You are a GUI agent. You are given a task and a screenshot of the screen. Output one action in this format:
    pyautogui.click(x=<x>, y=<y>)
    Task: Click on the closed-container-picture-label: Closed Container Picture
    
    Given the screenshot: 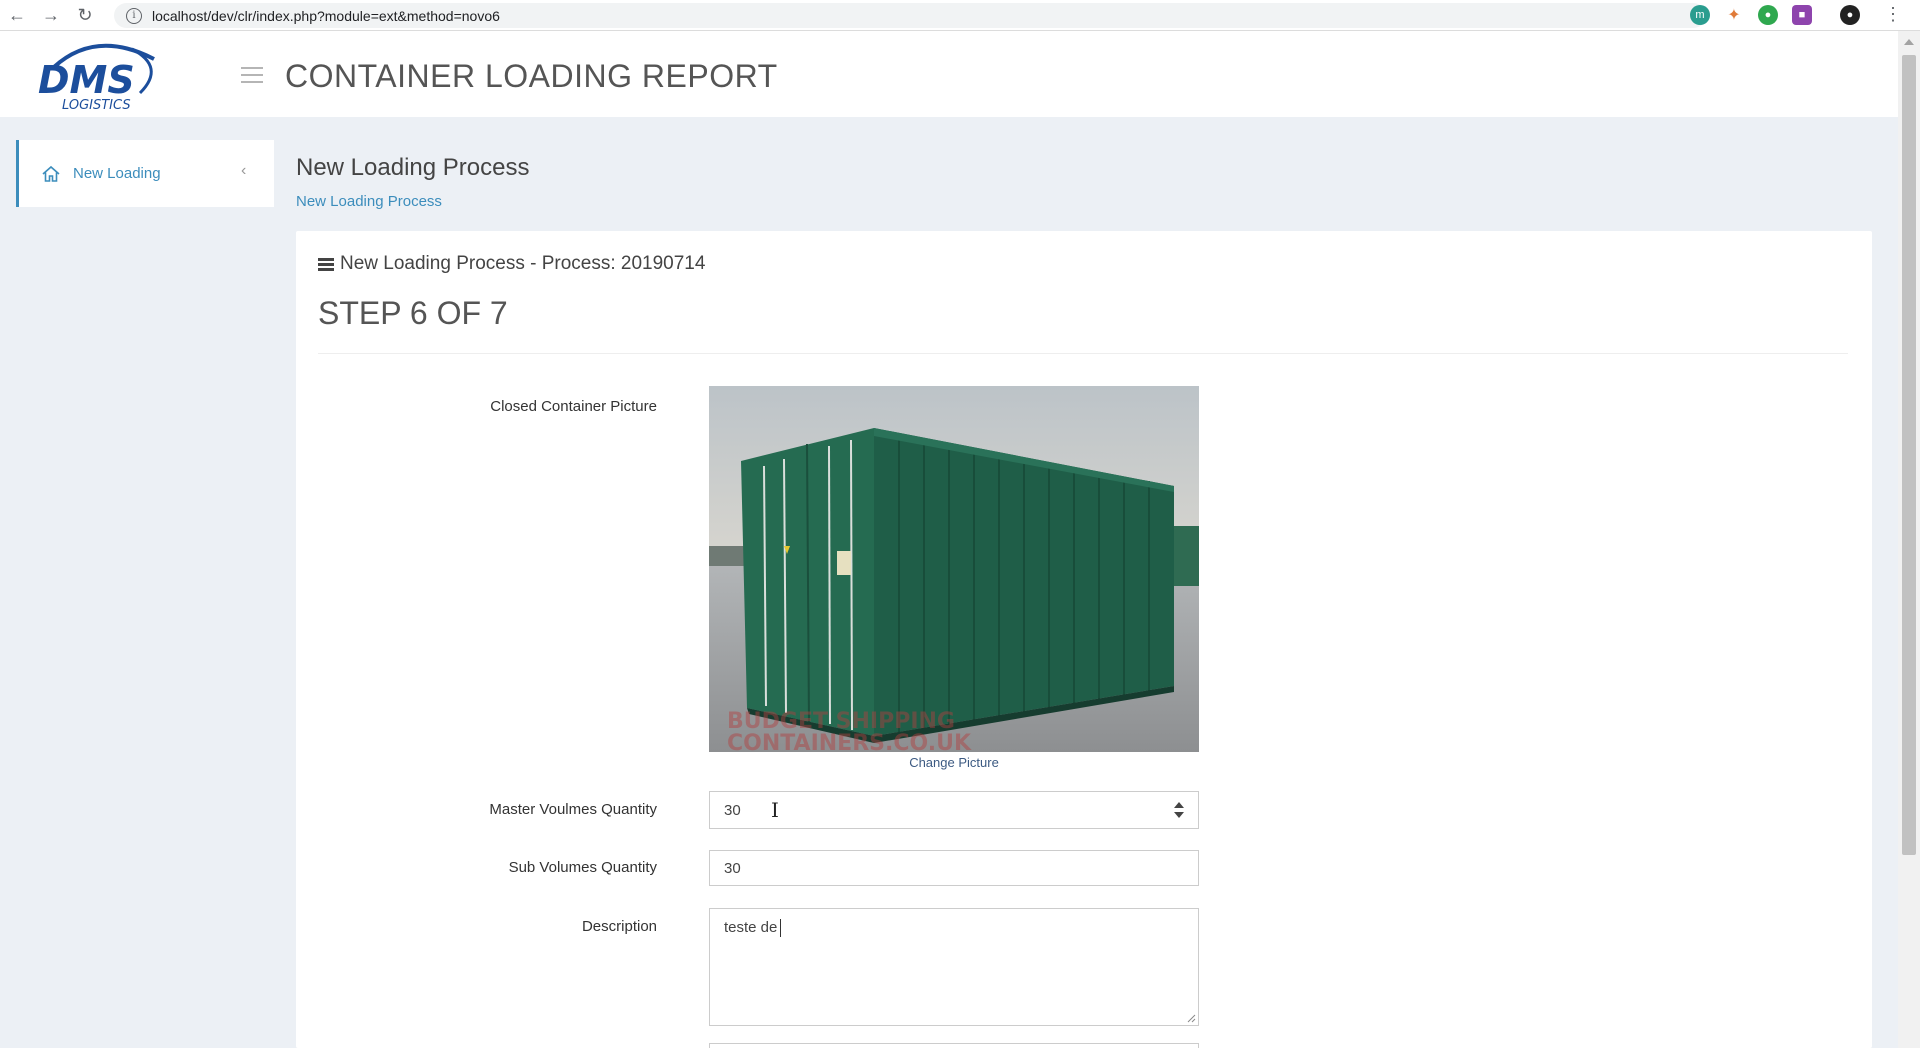 What is the action you would take?
    pyautogui.click(x=573, y=406)
    